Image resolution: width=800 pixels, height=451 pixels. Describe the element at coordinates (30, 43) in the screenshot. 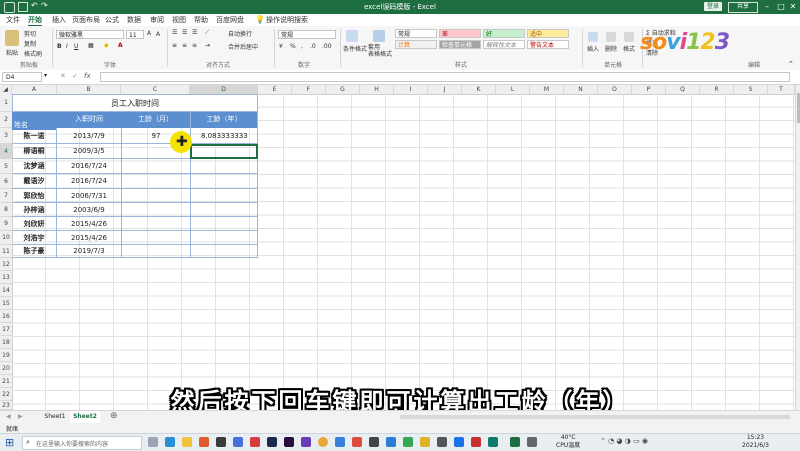

I see `copy-button: 复制` at that location.